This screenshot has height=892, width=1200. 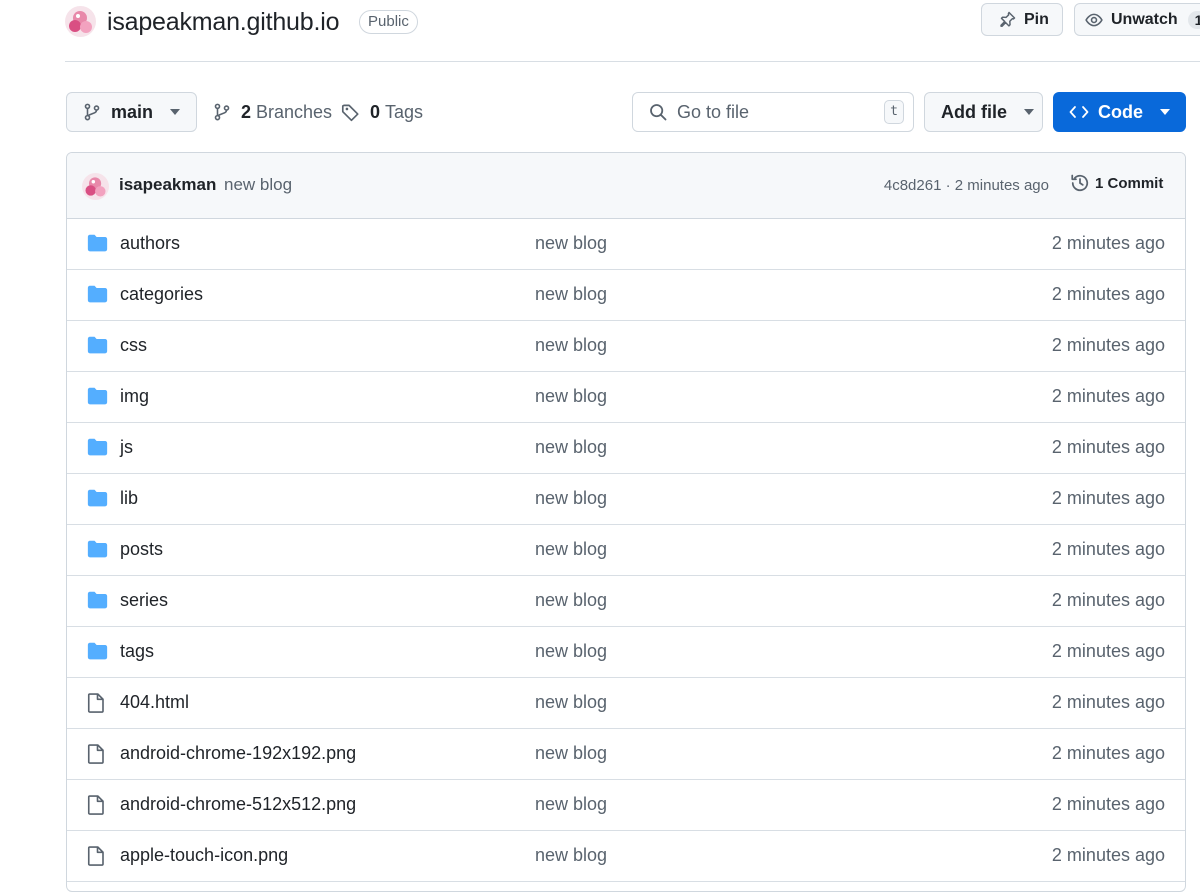 I want to click on branches-count: 2, so click(x=246, y=111).